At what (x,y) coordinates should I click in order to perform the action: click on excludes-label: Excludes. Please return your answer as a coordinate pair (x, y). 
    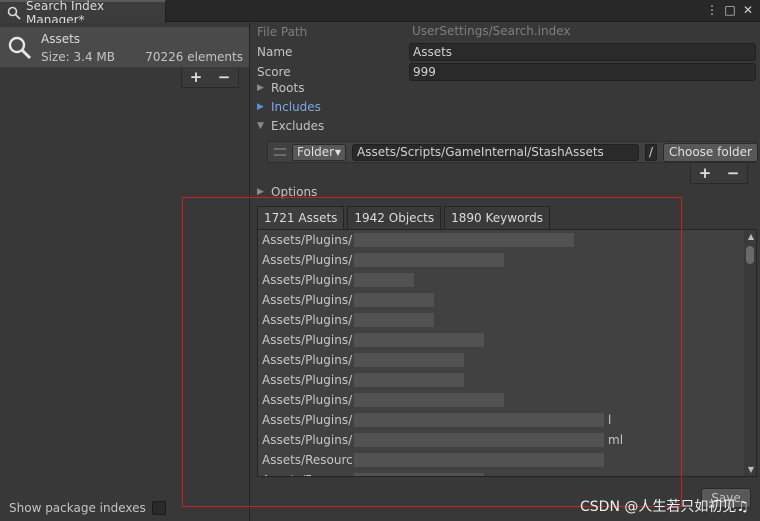
    Looking at the image, I should click on (298, 126).